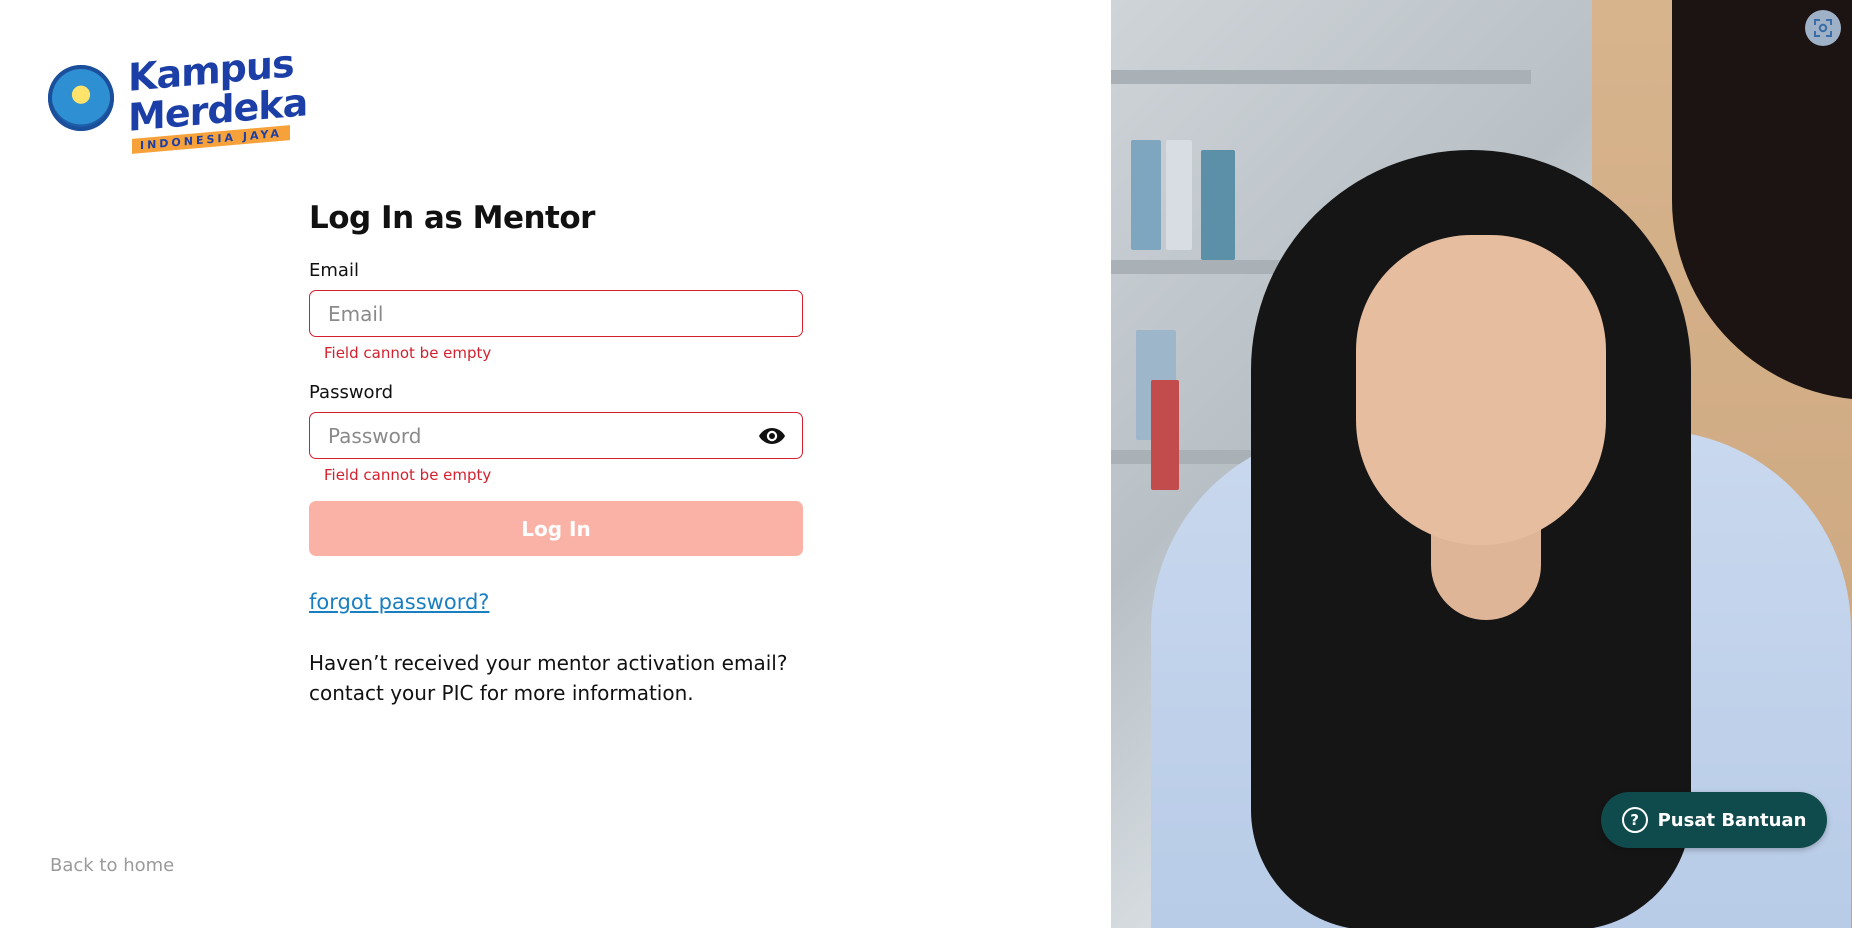  I want to click on help-center-label: Pusat Bantuan, so click(1732, 820).